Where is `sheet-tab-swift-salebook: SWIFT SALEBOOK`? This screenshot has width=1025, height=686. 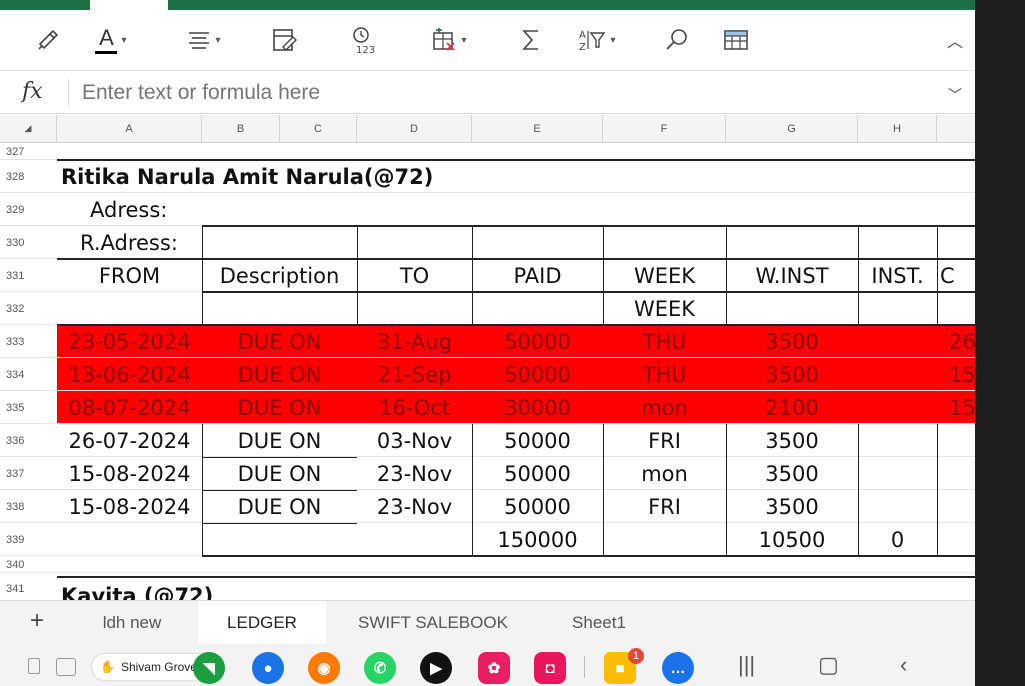
sheet-tab-swift-salebook: SWIFT SALEBOOK is located at coordinates (433, 623).